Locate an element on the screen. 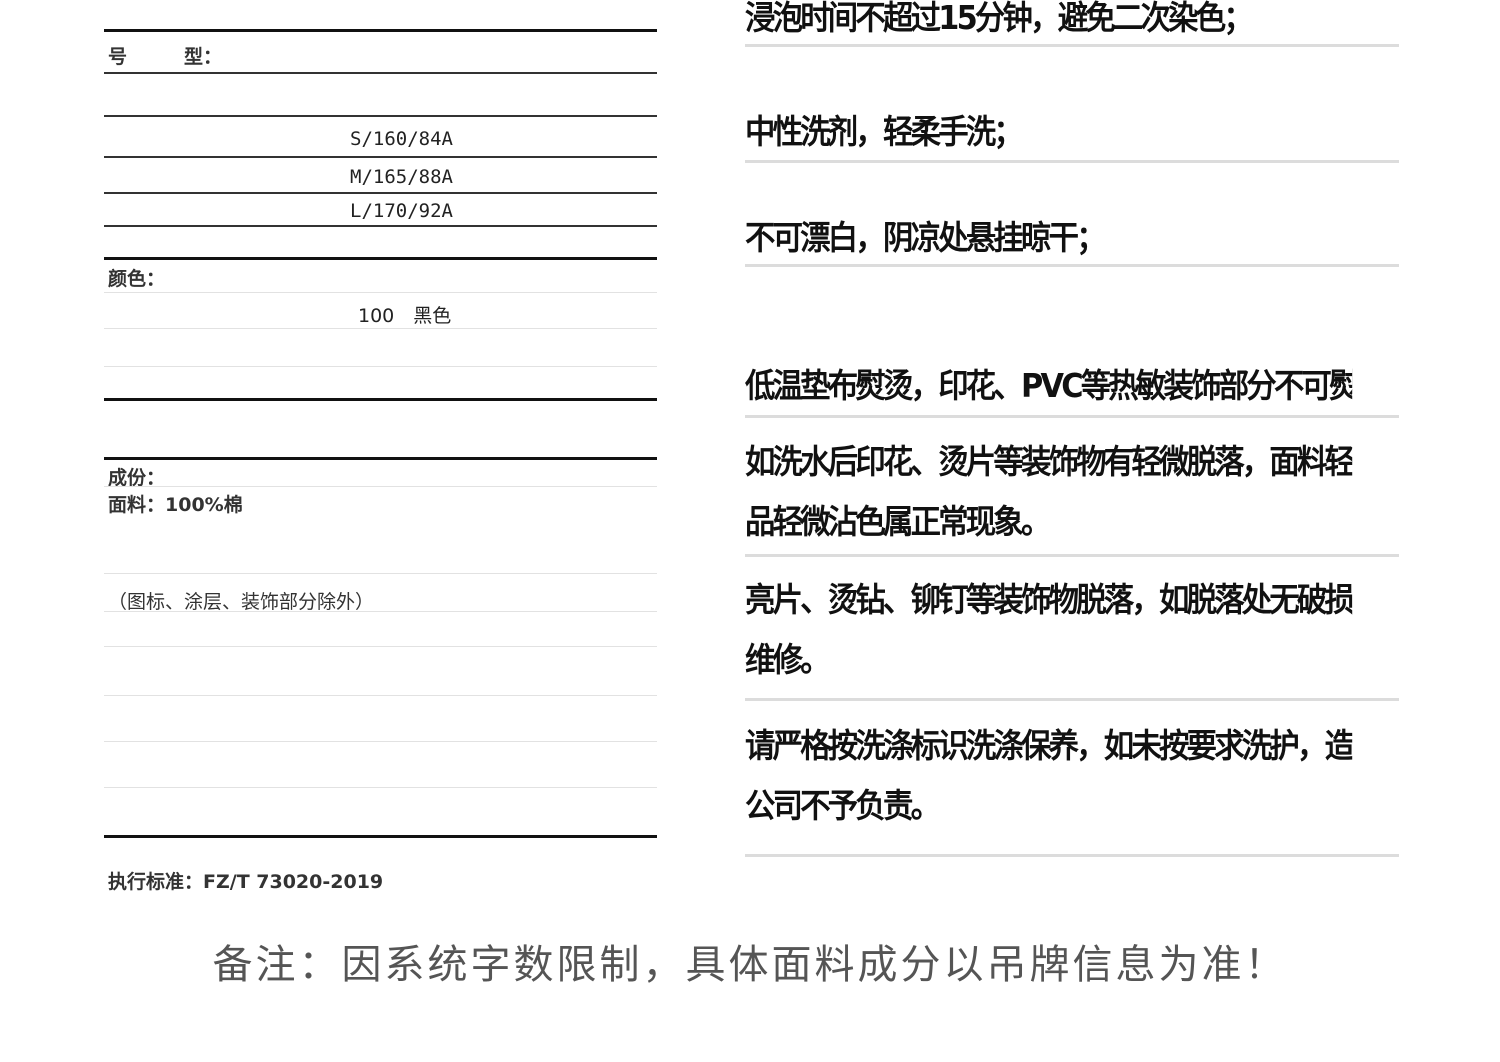 The height and width of the screenshot is (1062, 1500). care-line: 中性洗剂，轻柔手洗； is located at coordinates (884, 131).